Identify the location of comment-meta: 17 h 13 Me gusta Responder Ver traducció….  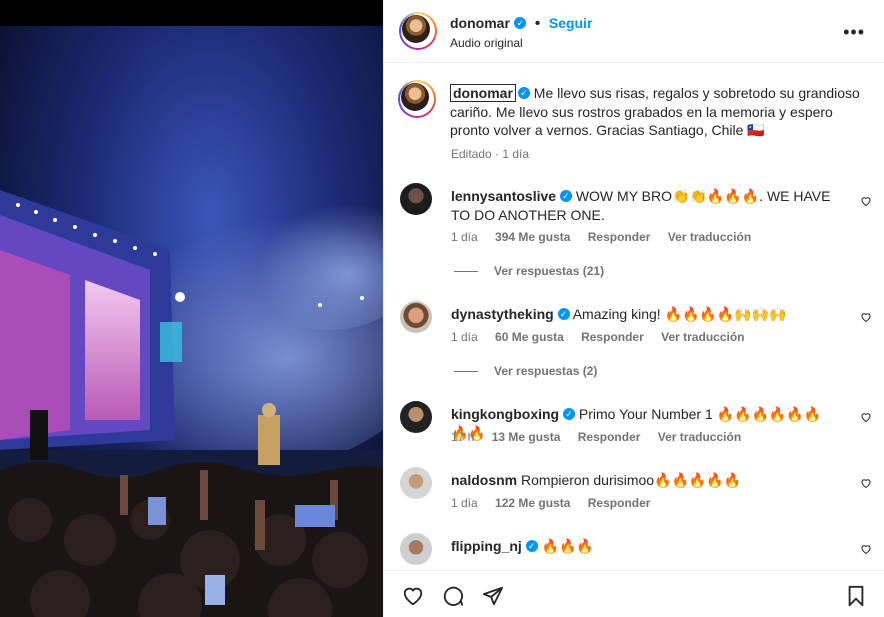
(603, 437).